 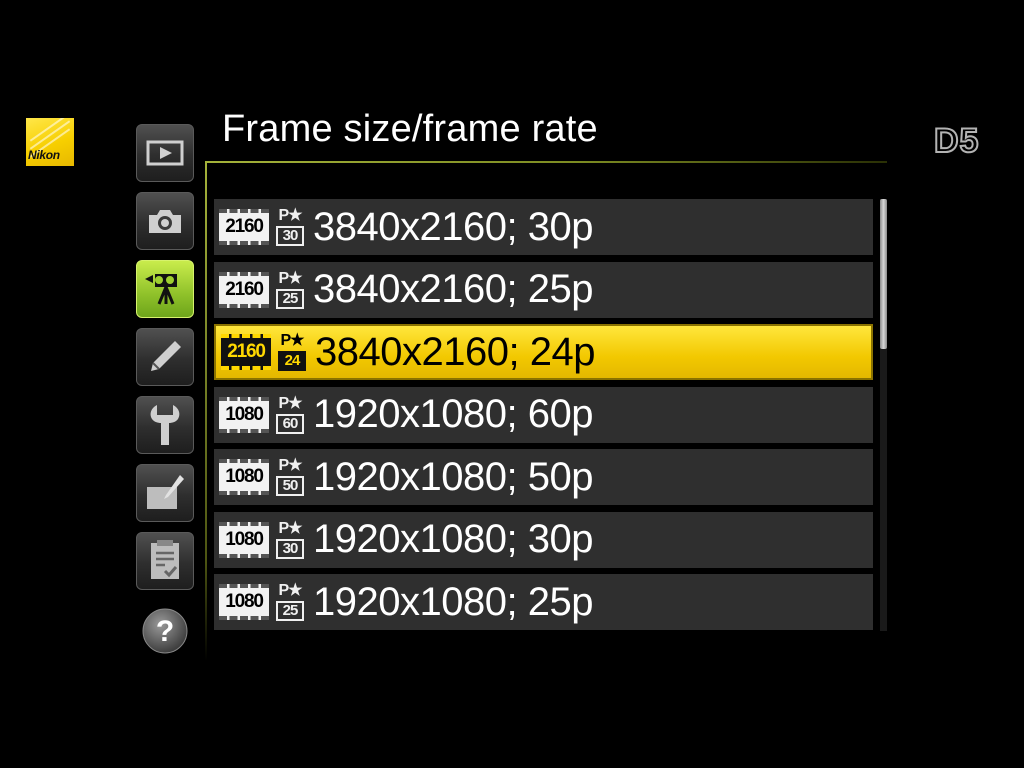 I want to click on camera-icon, so click(x=165, y=221).